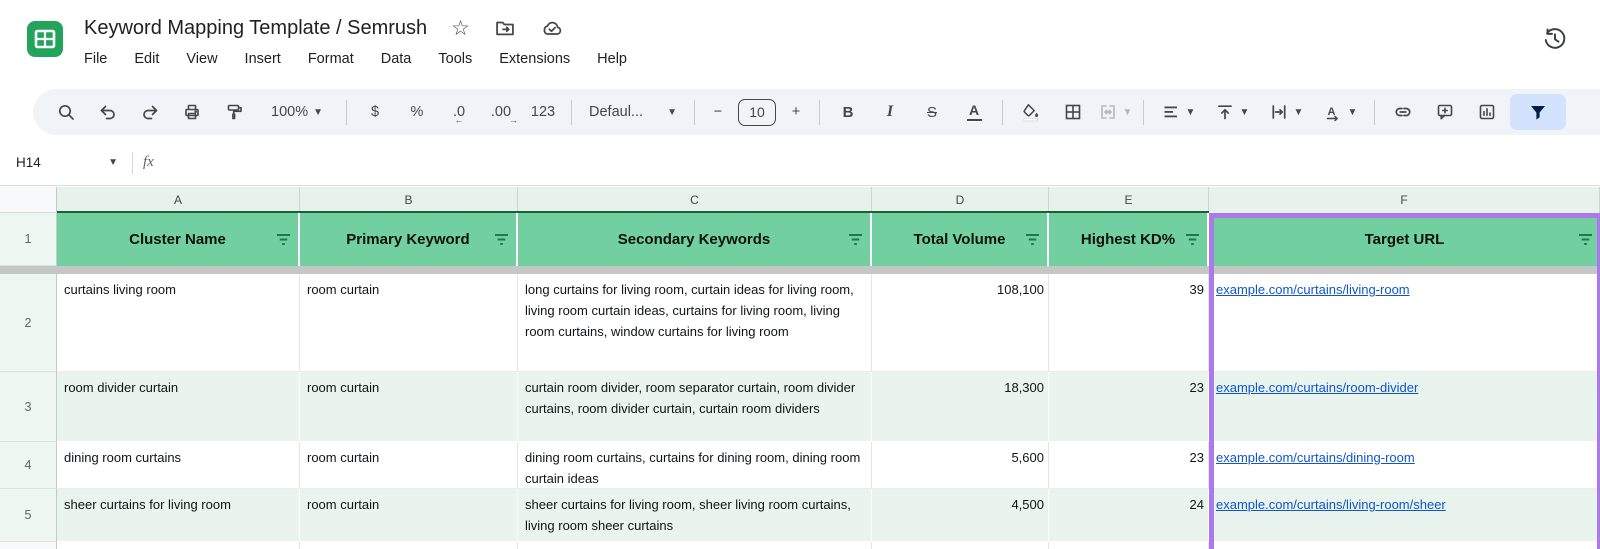 Image resolution: width=1600 pixels, height=549 pixels. Describe the element at coordinates (960, 323) in the screenshot. I see `cell-D2: 108,100` at that location.